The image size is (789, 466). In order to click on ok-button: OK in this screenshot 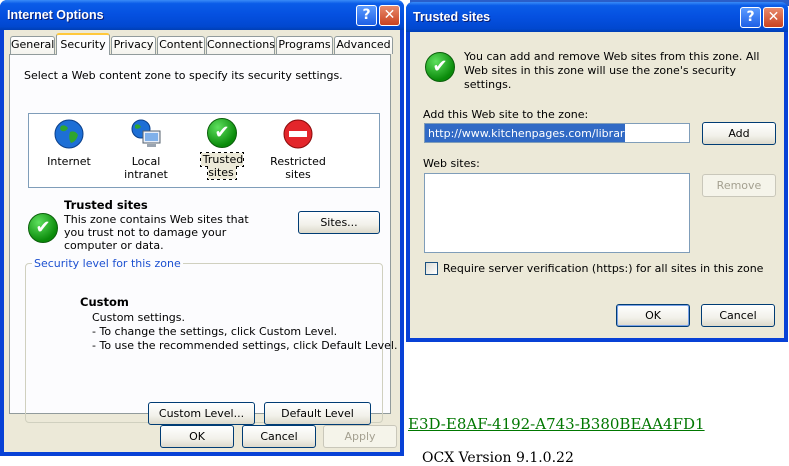, I will do `click(197, 436)`.